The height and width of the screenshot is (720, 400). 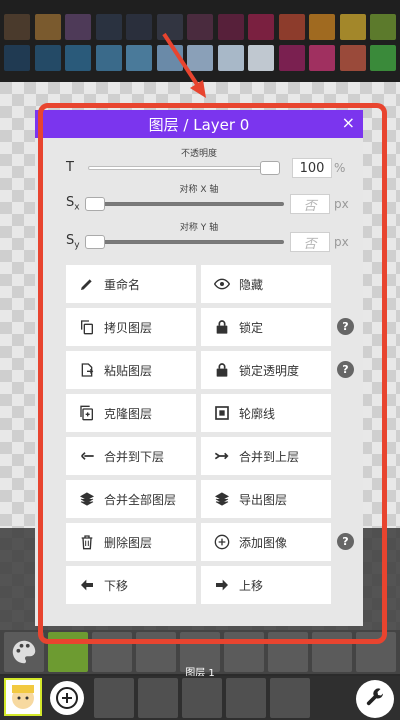 What do you see at coordinates (24, 652) in the screenshot?
I see `palette-icon` at bounding box center [24, 652].